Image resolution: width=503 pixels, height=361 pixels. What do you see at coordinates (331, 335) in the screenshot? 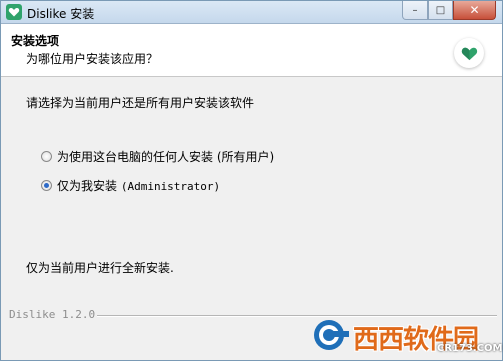
I see `watermark-logo-icon` at bounding box center [331, 335].